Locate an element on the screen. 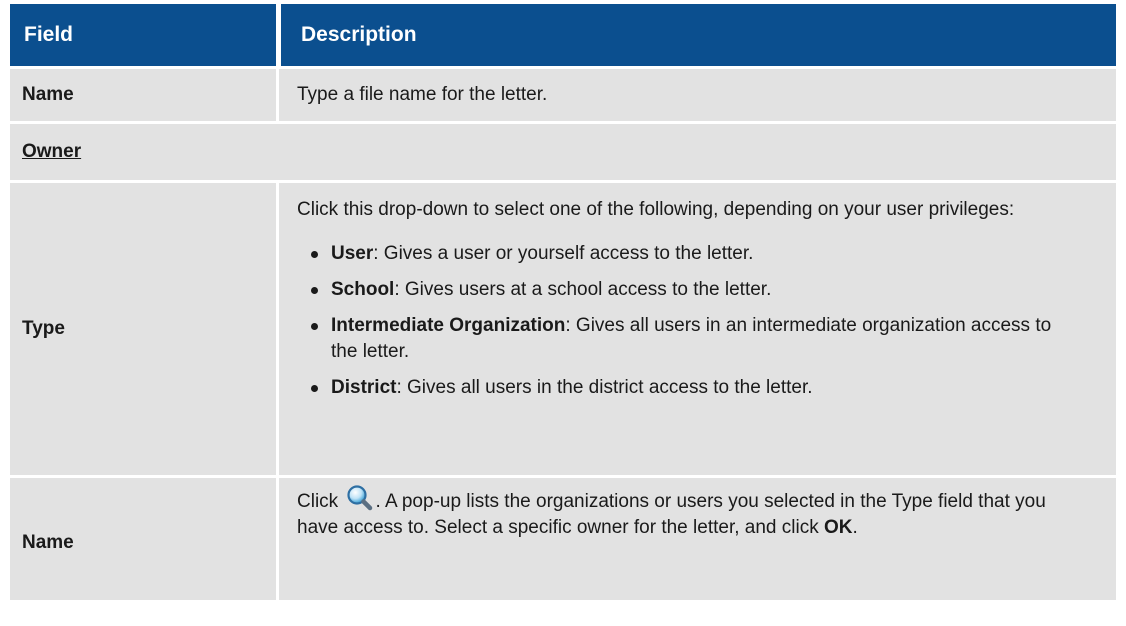 The height and width of the screenshot is (626, 1126). table-header-row: Field Description is located at coordinates (563, 35).